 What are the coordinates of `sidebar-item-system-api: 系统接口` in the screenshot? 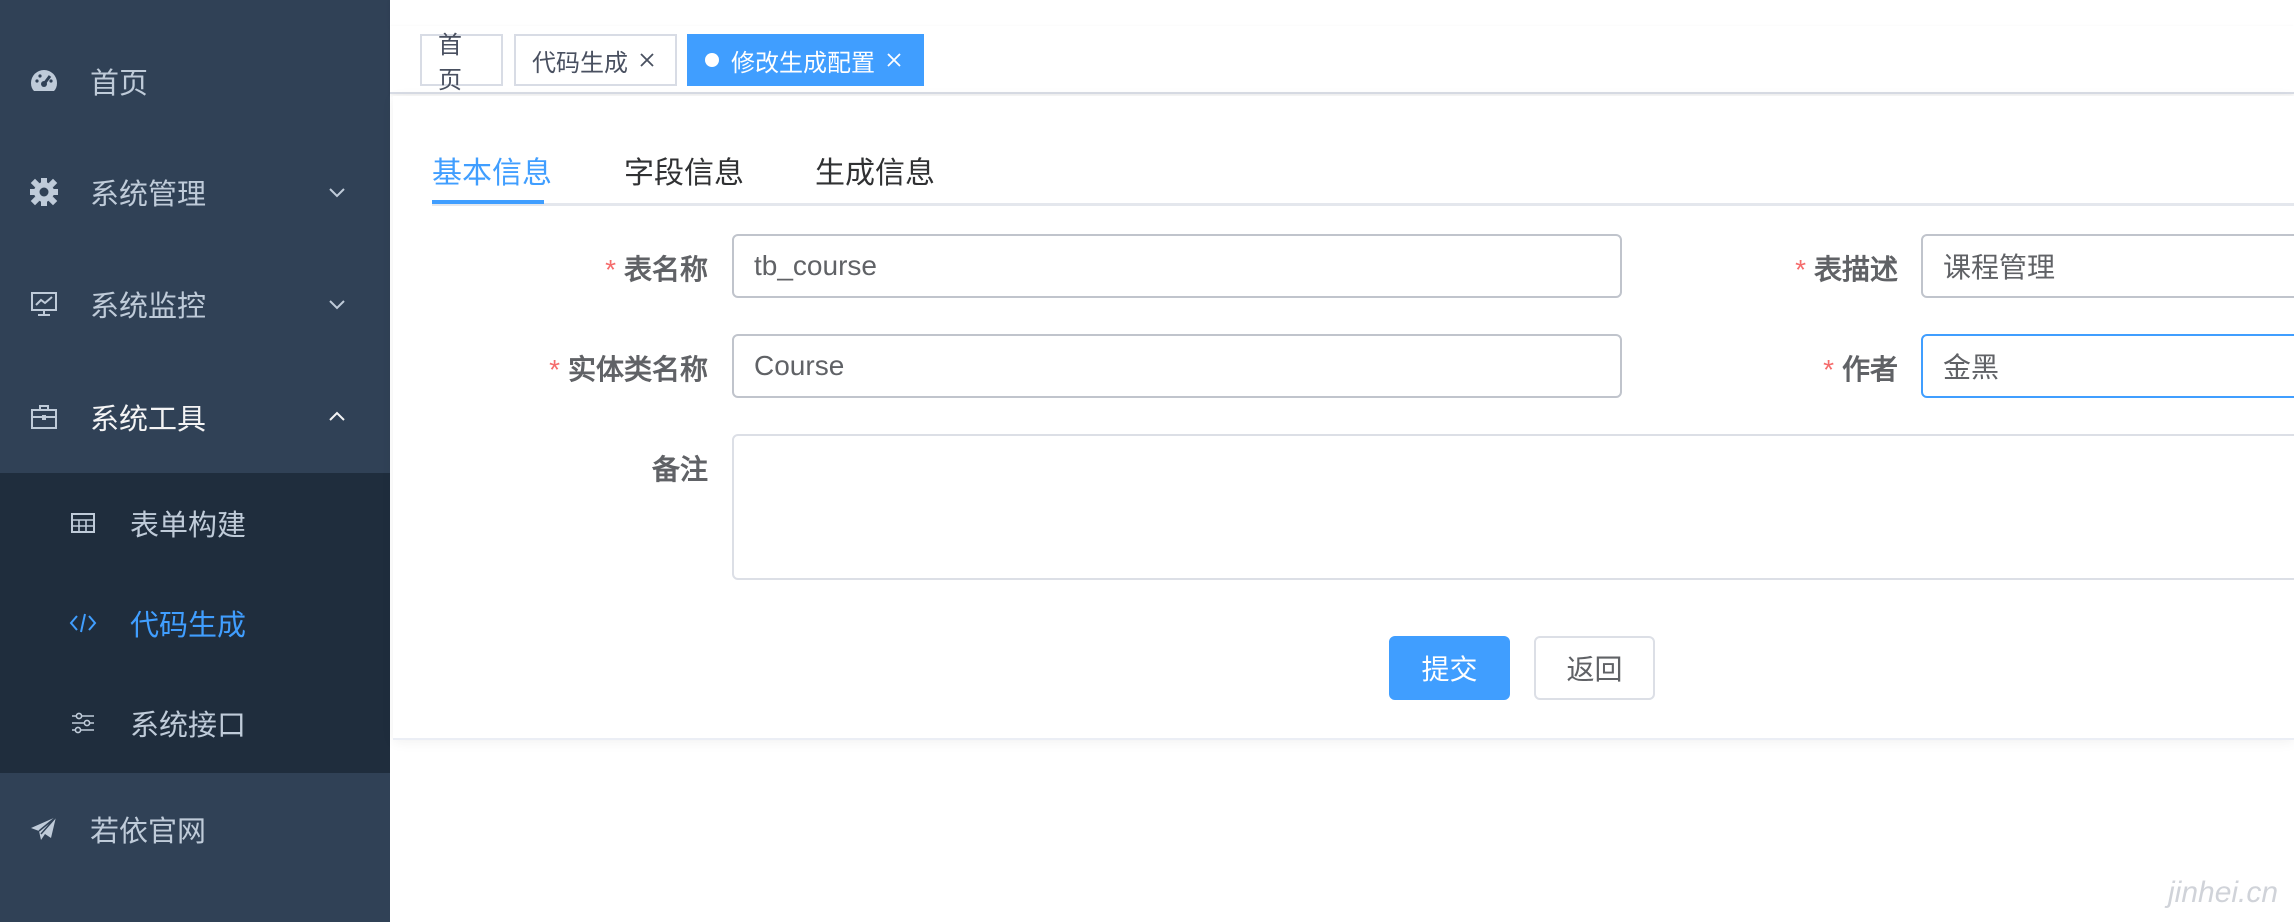 It's located at (195, 723).